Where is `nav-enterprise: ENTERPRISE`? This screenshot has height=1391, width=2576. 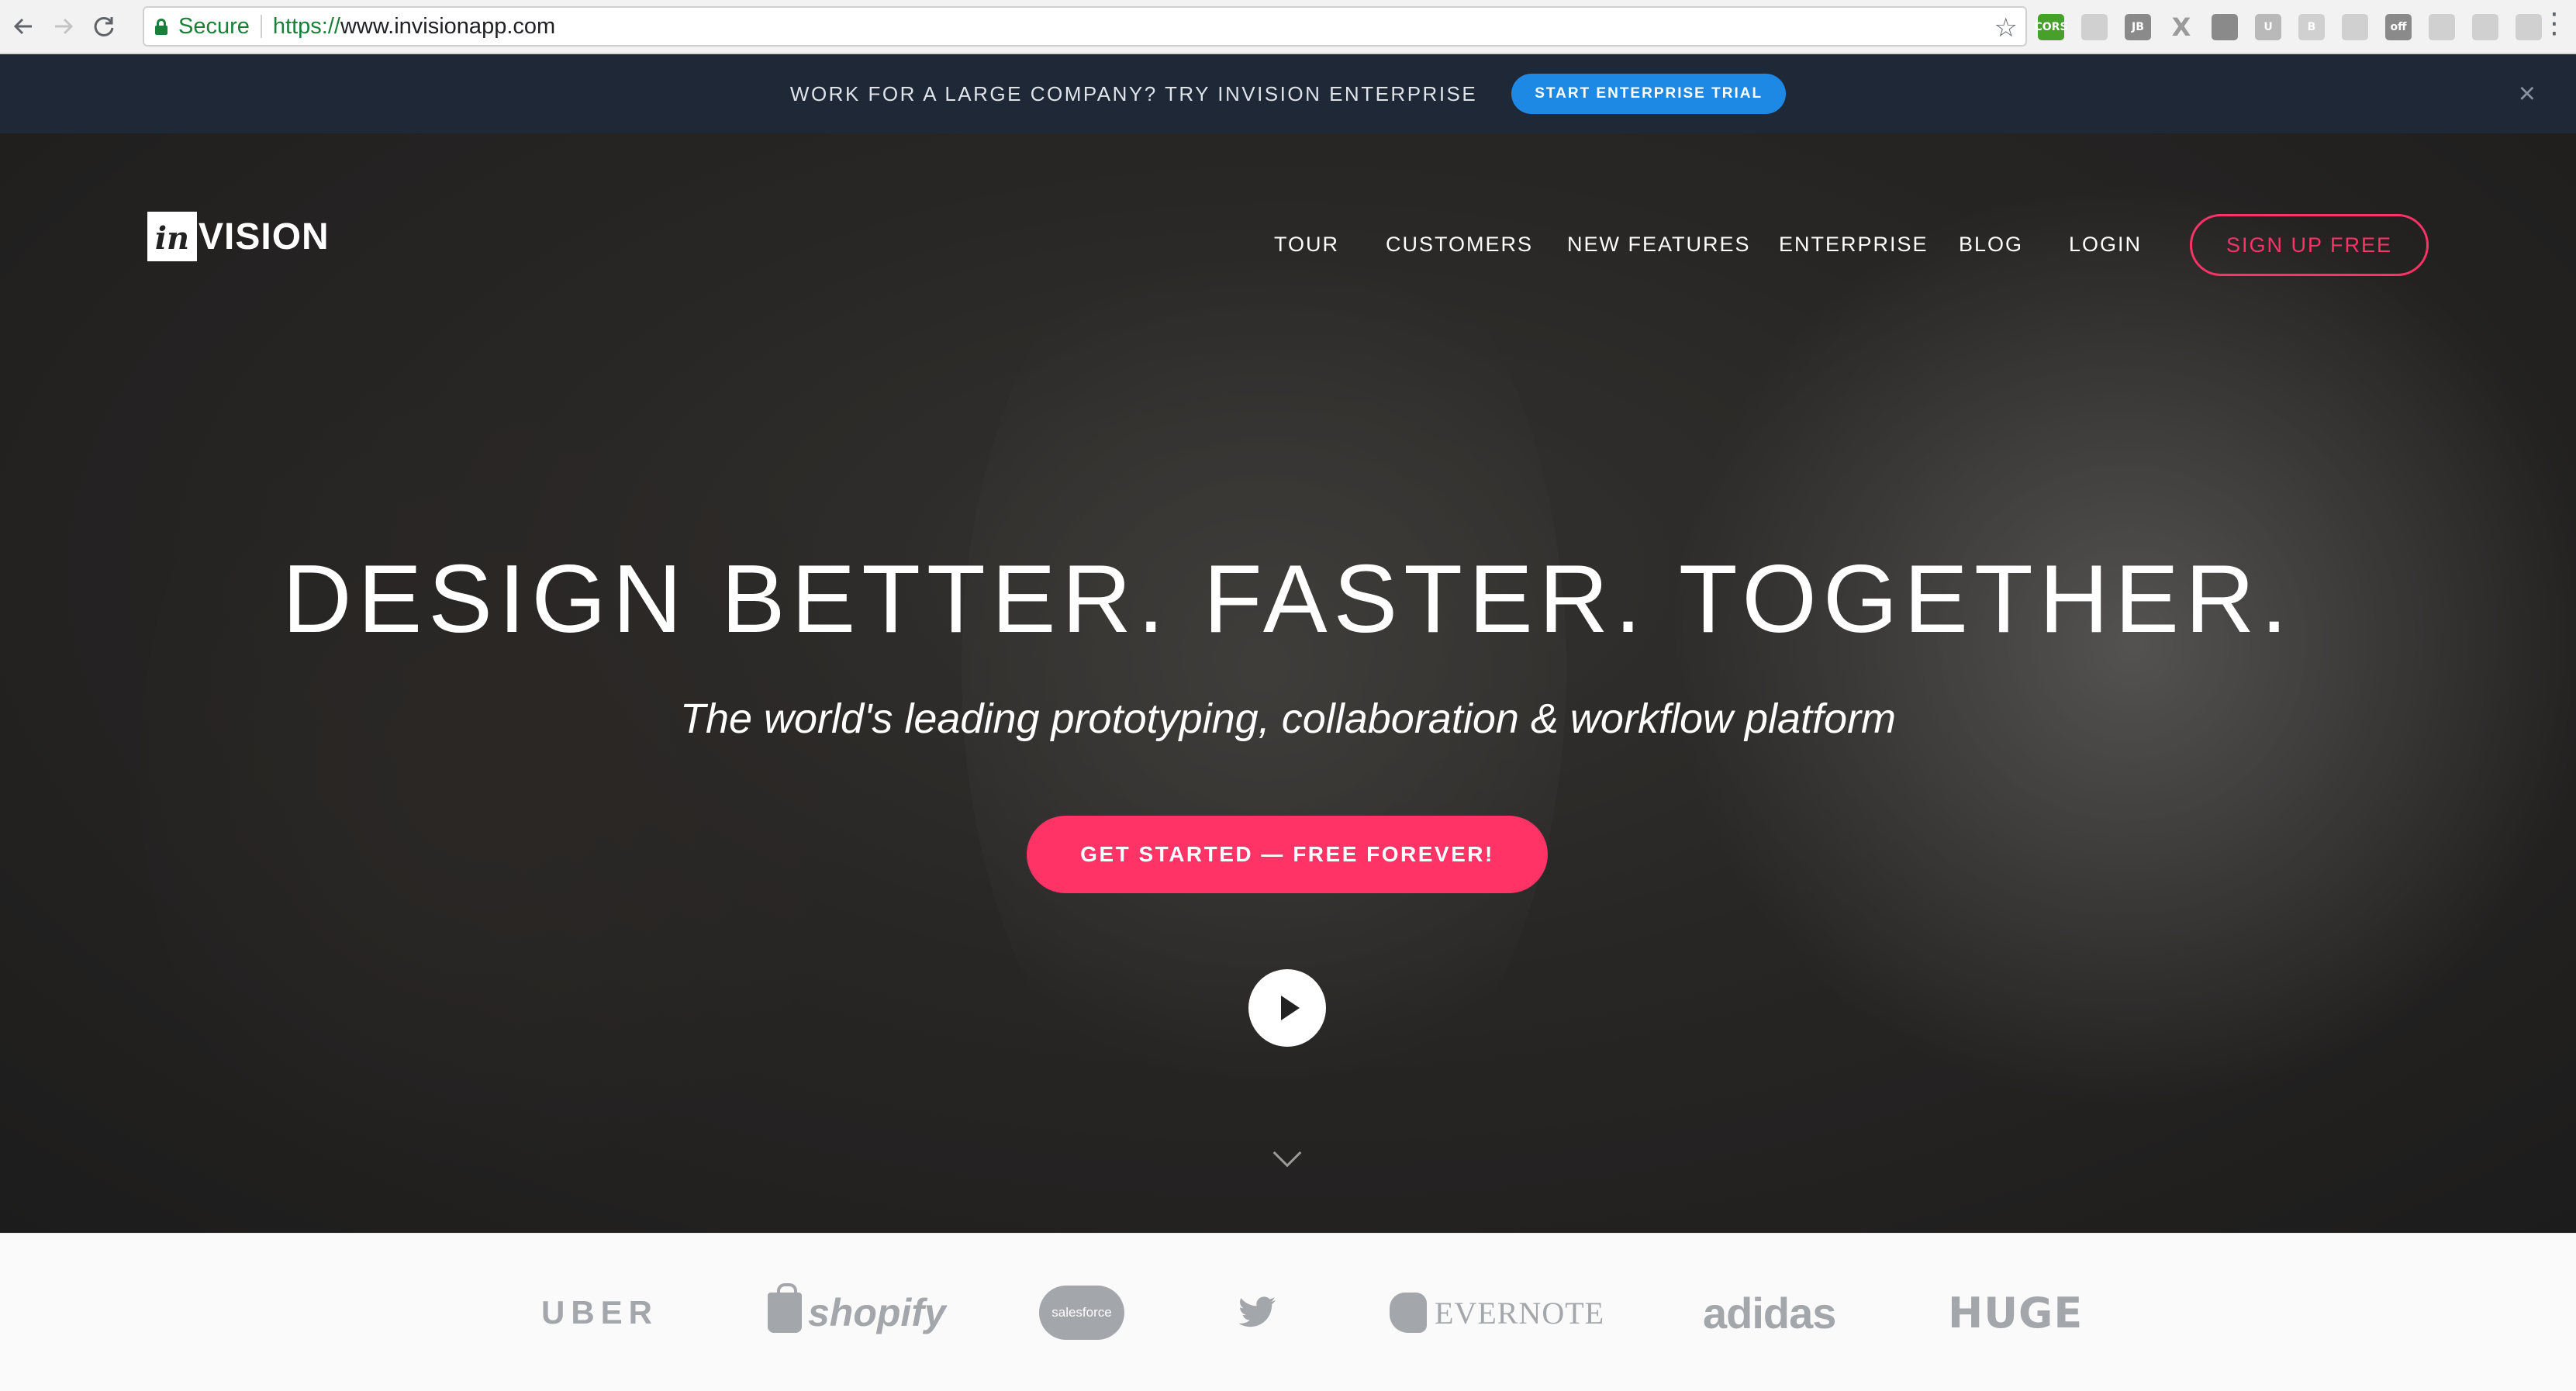 nav-enterprise: ENTERPRISE is located at coordinates (1854, 245).